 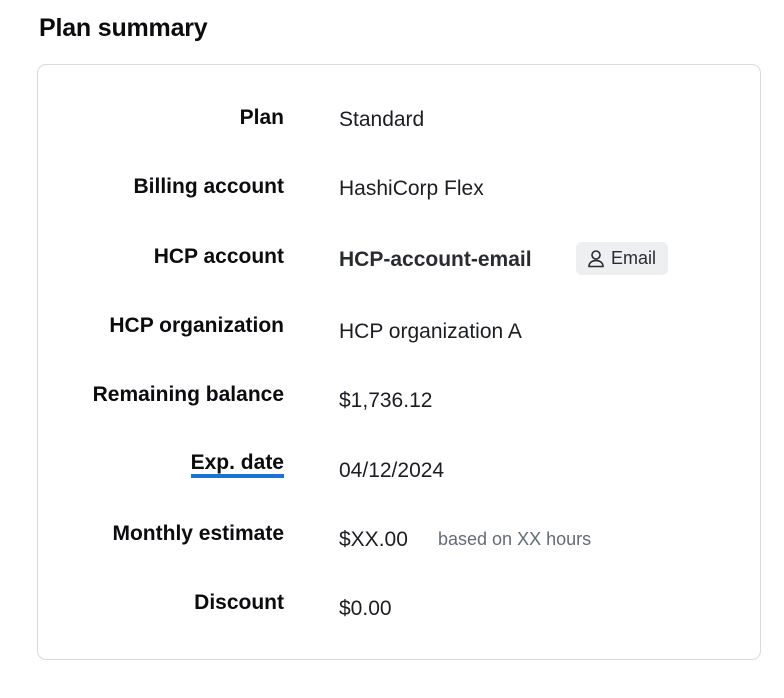 I want to click on exp-date-label: Exp. date, so click(x=237, y=465).